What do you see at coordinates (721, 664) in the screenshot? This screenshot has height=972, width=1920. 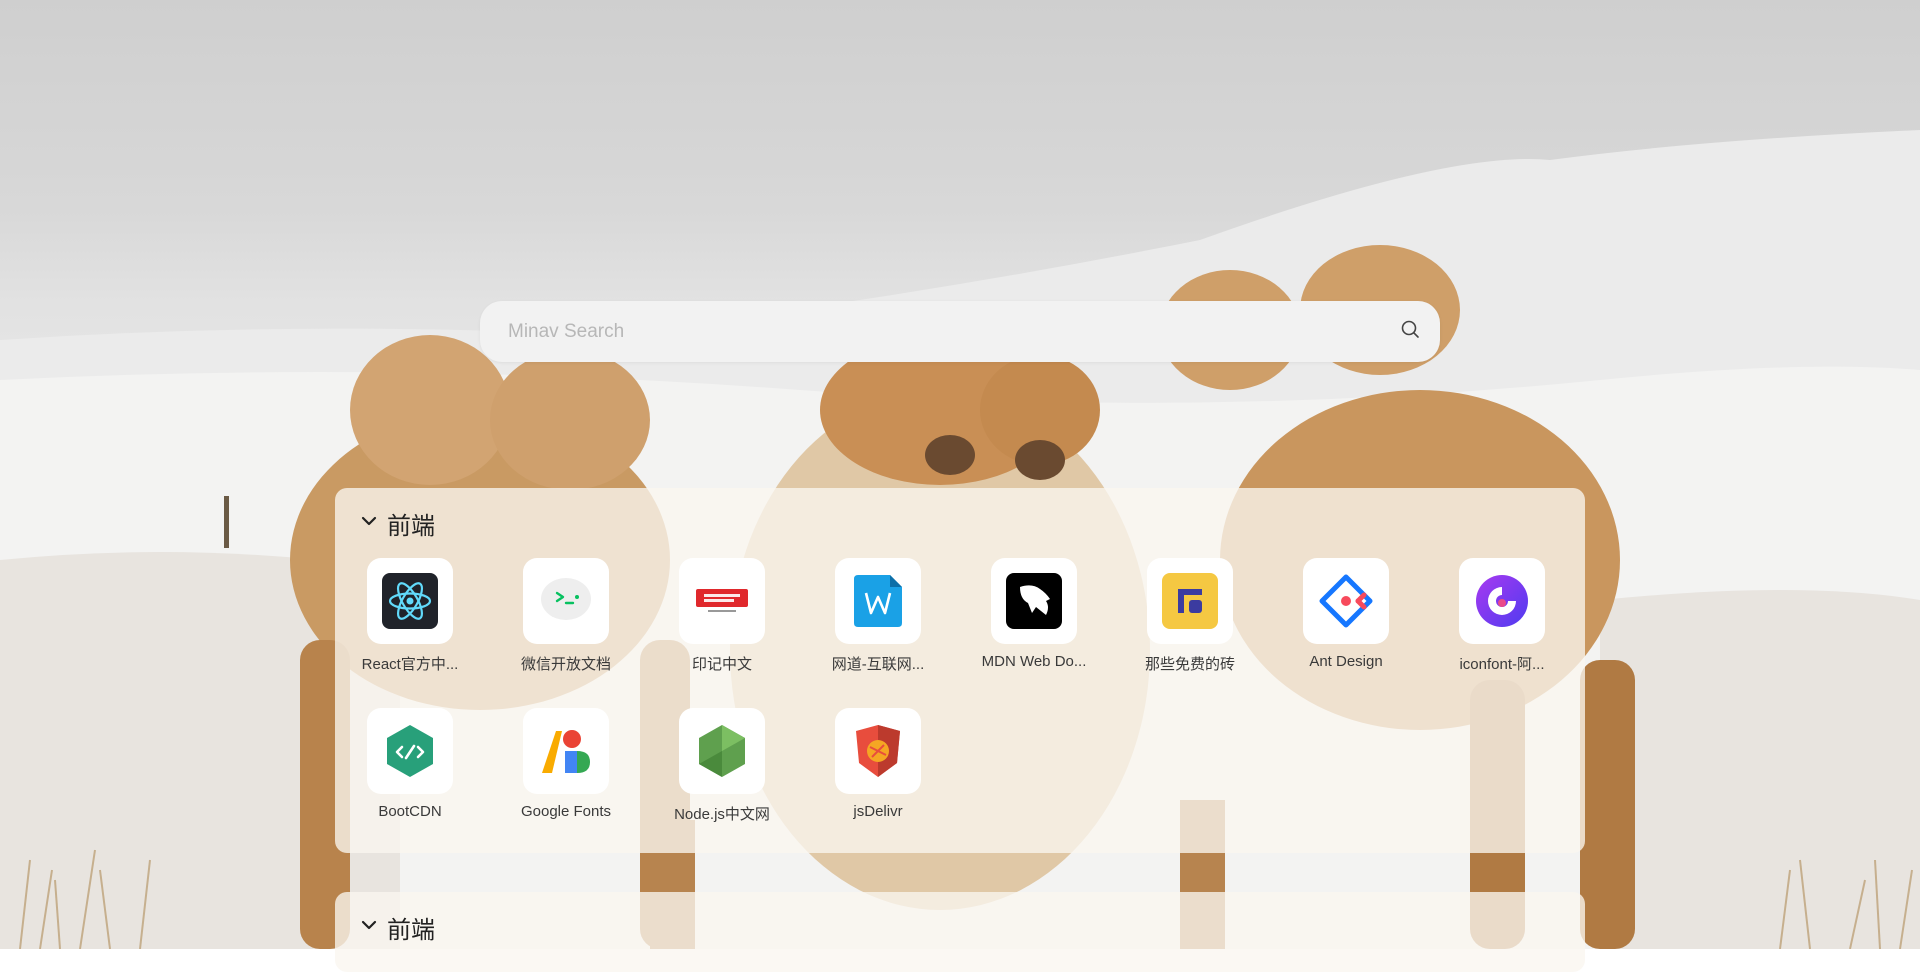 I see `site-label: 印记中文` at bounding box center [721, 664].